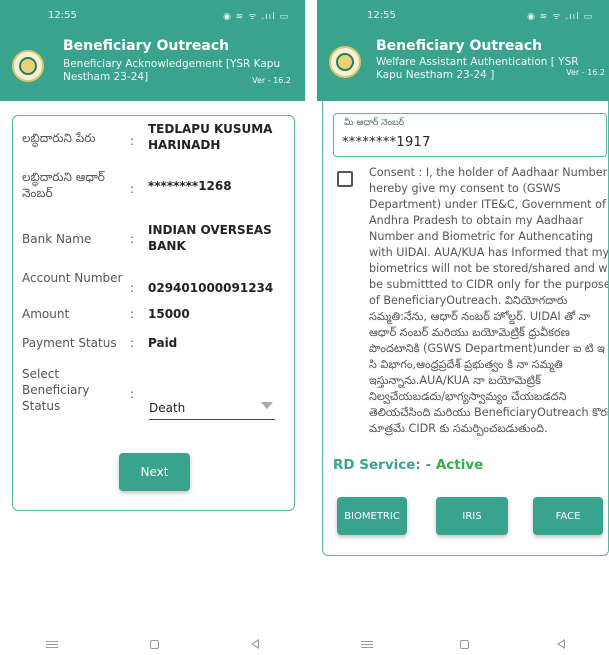 The image size is (609, 655). What do you see at coordinates (57, 239) in the screenshot?
I see `label-bank-name: Bank Name` at bounding box center [57, 239].